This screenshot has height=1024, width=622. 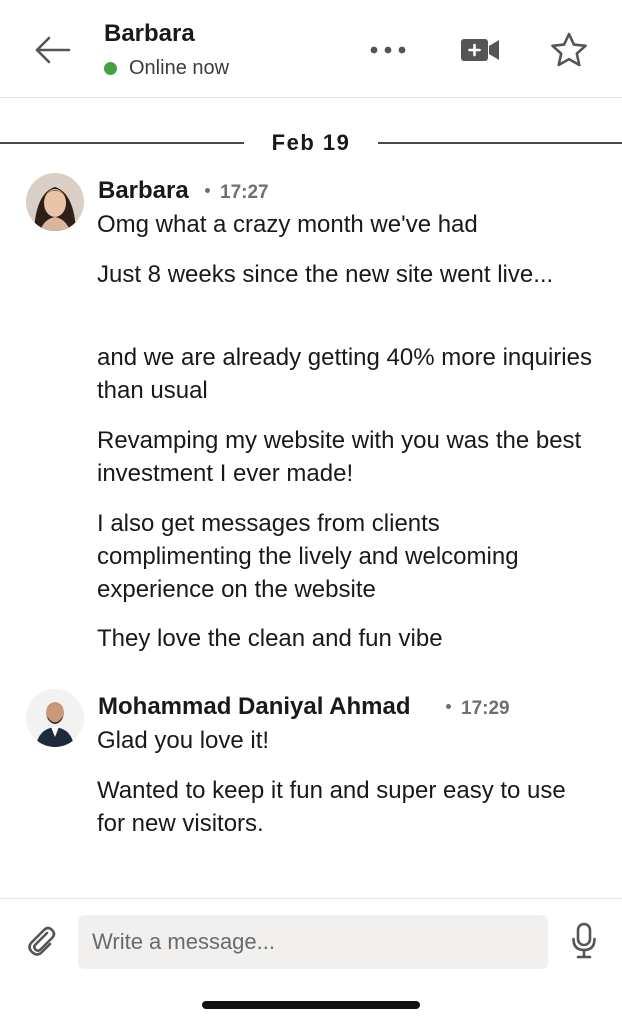 What do you see at coordinates (313, 942) in the screenshot?
I see `message-input` at bounding box center [313, 942].